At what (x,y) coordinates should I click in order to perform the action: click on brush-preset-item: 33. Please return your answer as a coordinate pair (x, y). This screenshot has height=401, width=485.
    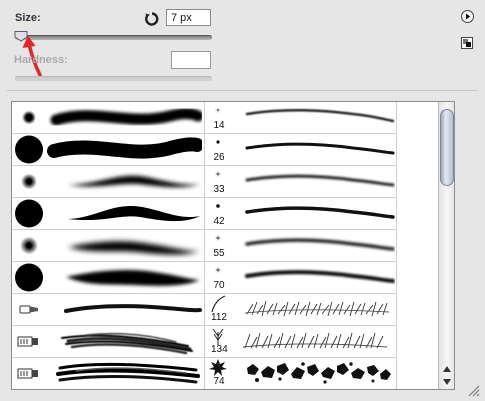
    Looking at the image, I should click on (301, 182).